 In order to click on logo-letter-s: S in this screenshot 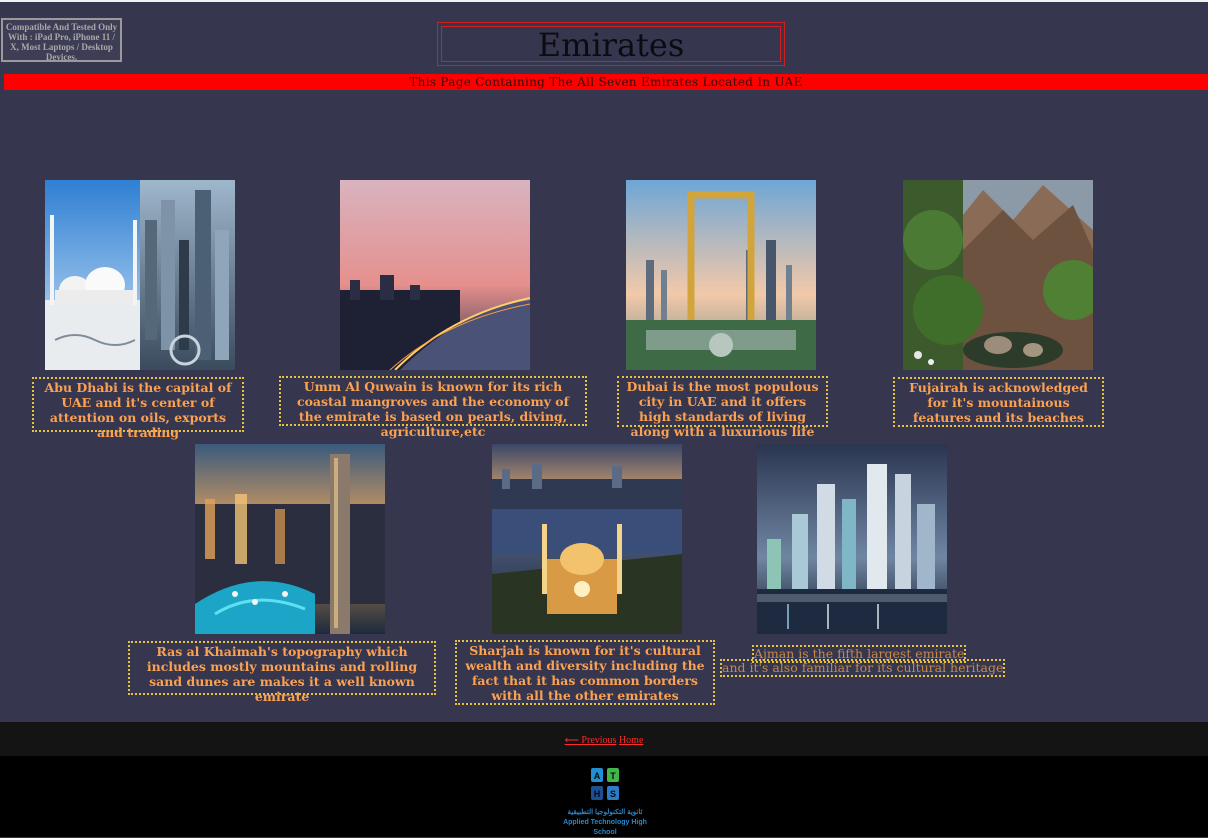, I will do `click(613, 794)`.